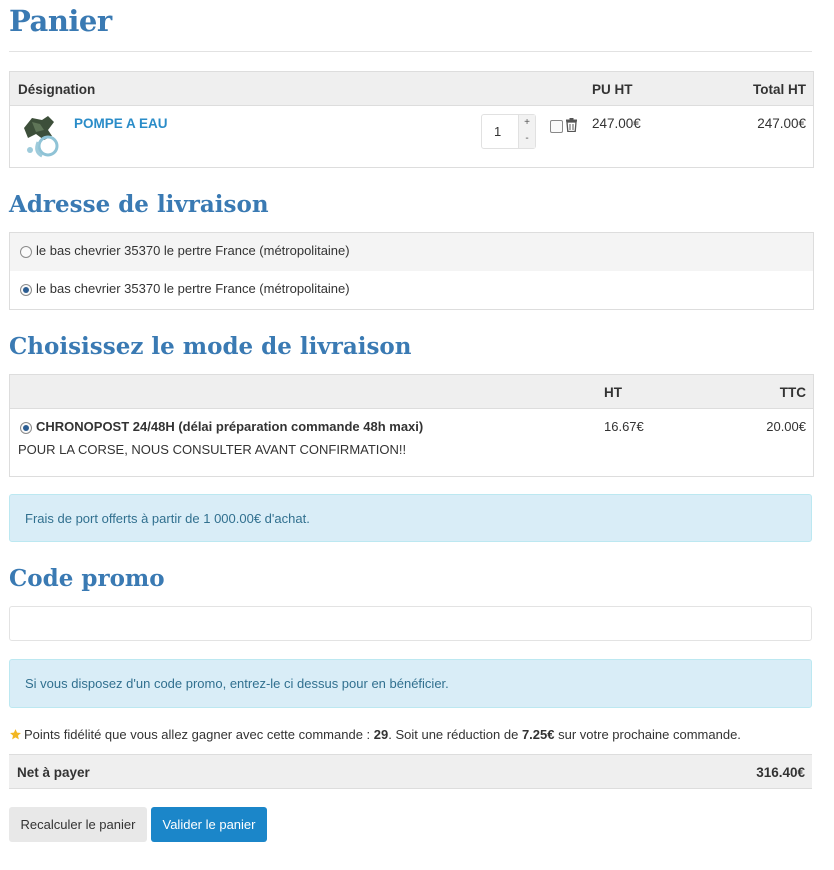  Describe the element at coordinates (410, 51) in the screenshot. I see `title-divider` at that location.